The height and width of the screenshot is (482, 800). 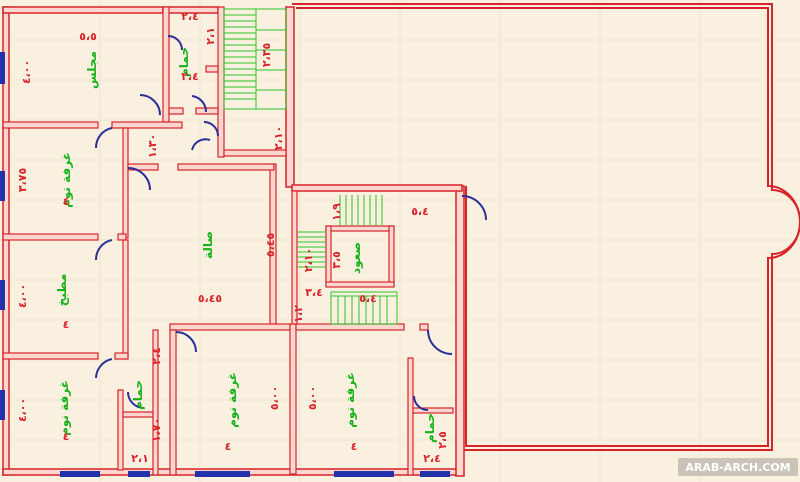 What do you see at coordinates (156, 356) in the screenshot?
I see `dim-hamam-bl-w: ٢،٤` at bounding box center [156, 356].